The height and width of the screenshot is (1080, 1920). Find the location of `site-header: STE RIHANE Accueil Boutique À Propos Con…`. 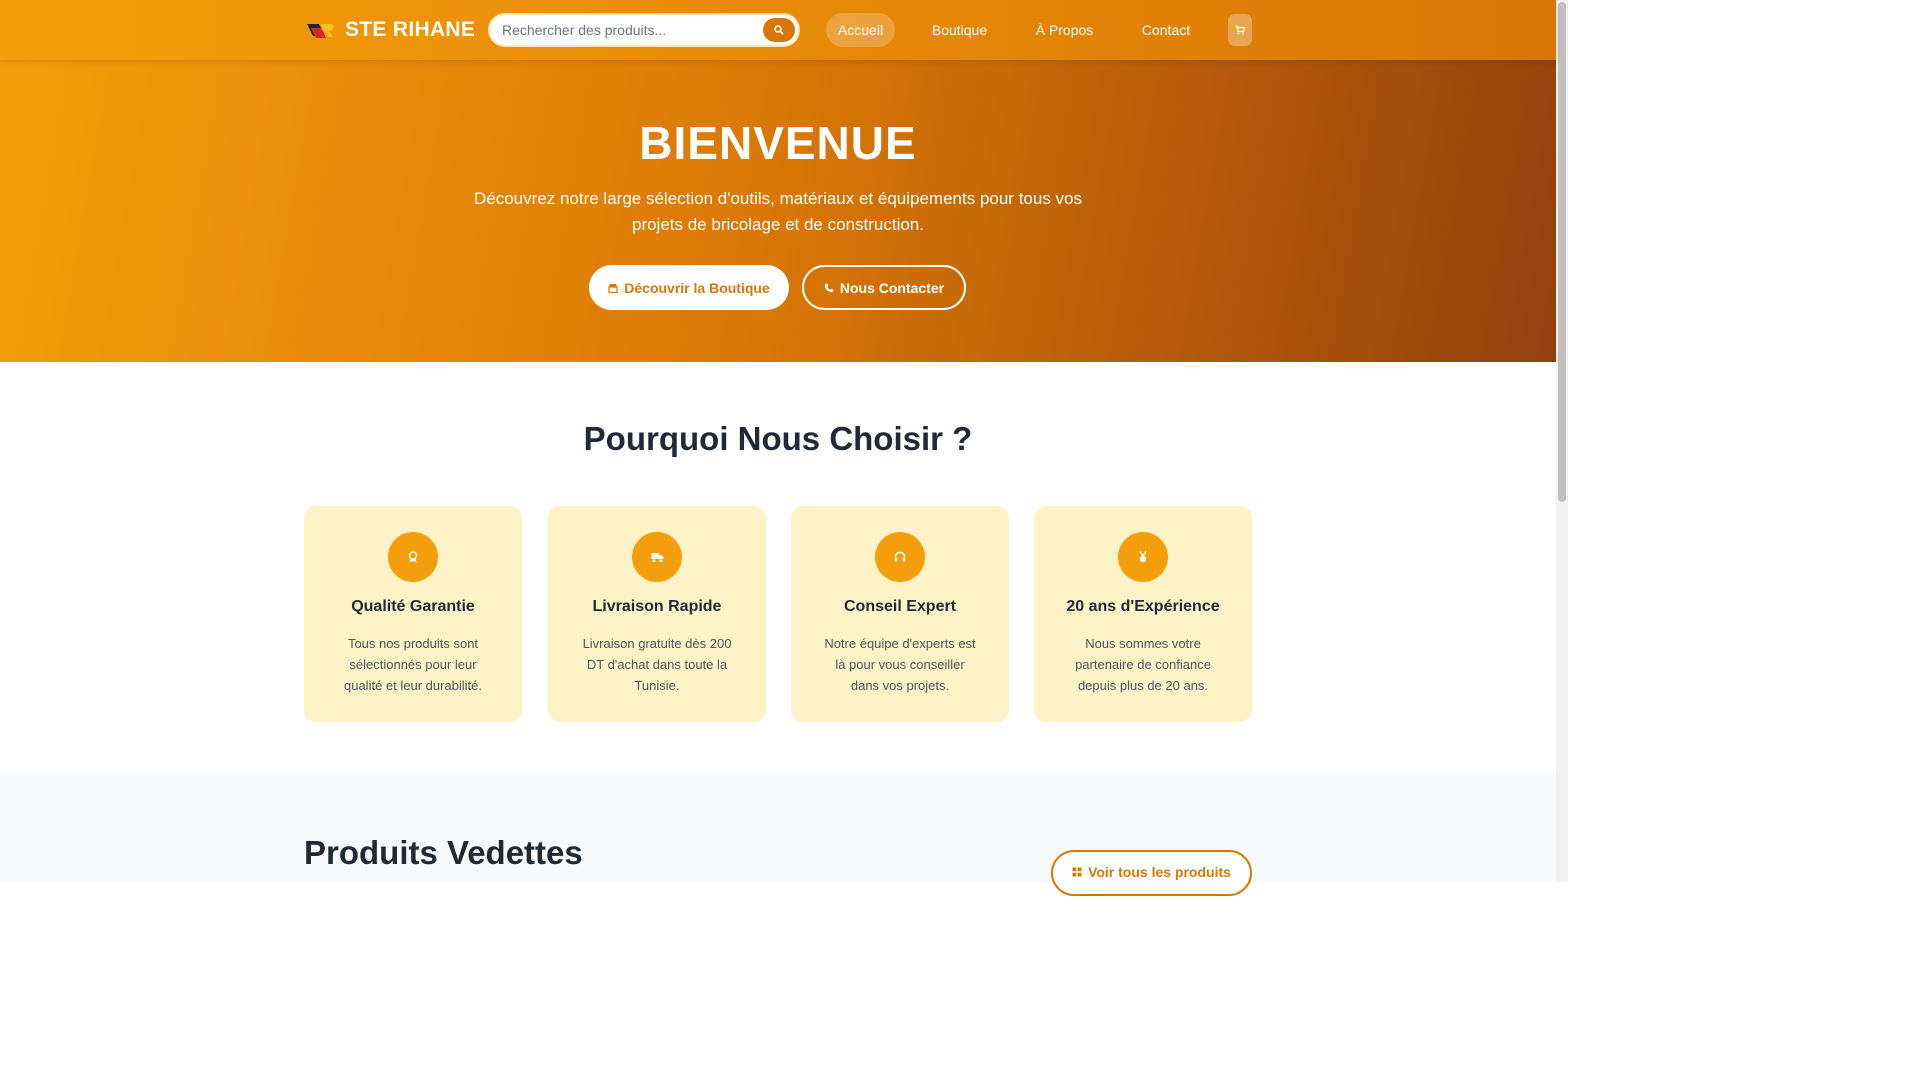

site-header: STE RIHANE Accueil Boutique À Propos Con… is located at coordinates (778, 30).